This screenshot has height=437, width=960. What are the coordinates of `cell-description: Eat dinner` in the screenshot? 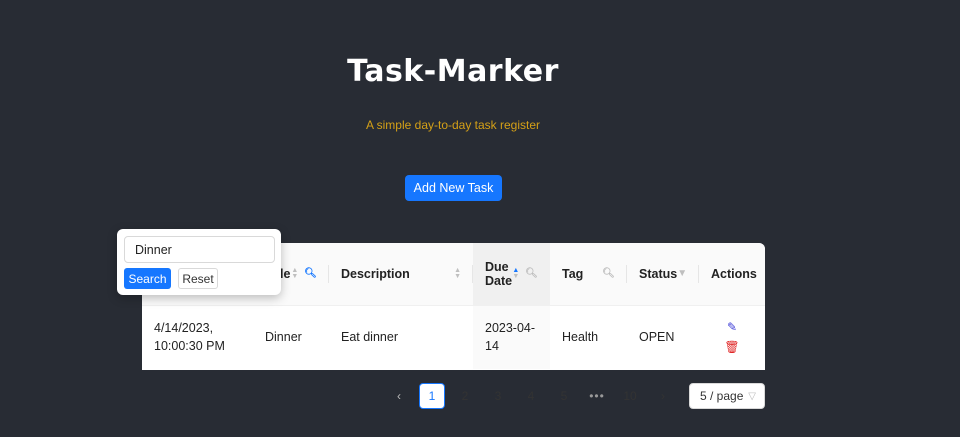 It's located at (369, 337).